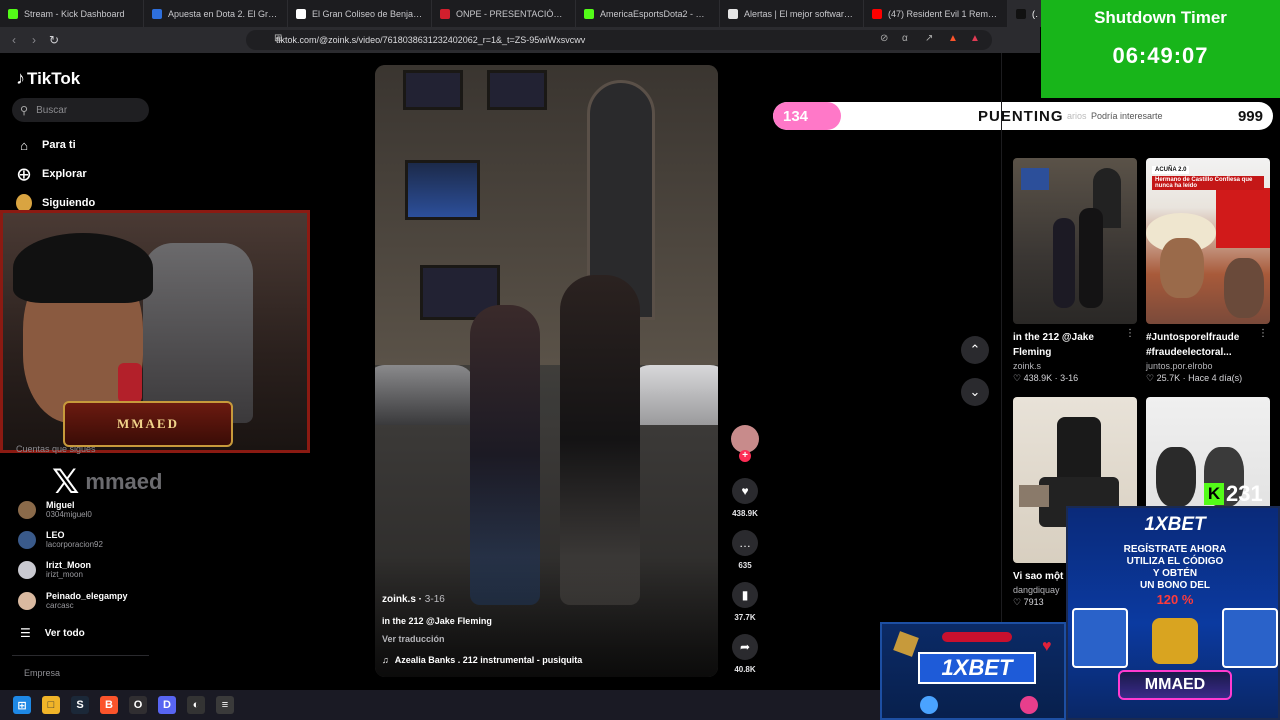 The image size is (1280, 720). What do you see at coordinates (745, 439) in the screenshot?
I see `creator-avatar` at bounding box center [745, 439].